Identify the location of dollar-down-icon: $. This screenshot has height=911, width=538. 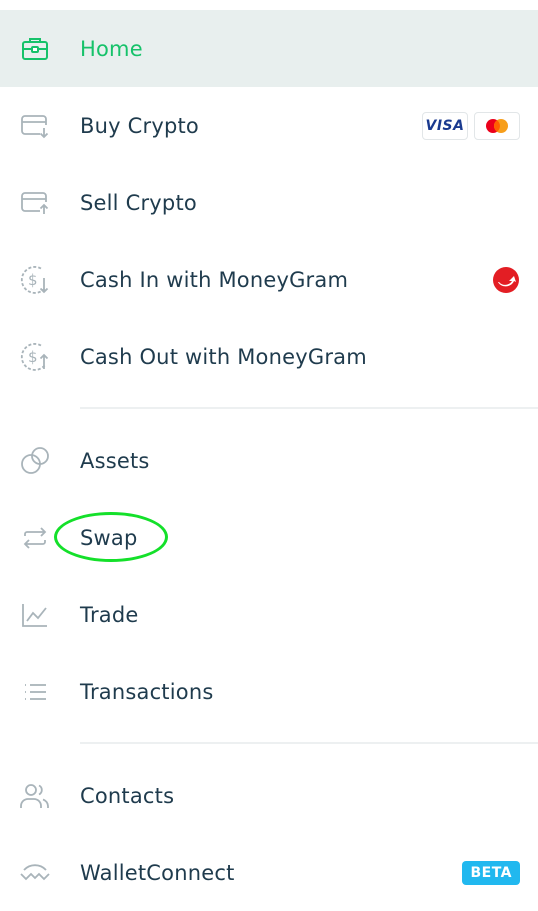
(35, 280).